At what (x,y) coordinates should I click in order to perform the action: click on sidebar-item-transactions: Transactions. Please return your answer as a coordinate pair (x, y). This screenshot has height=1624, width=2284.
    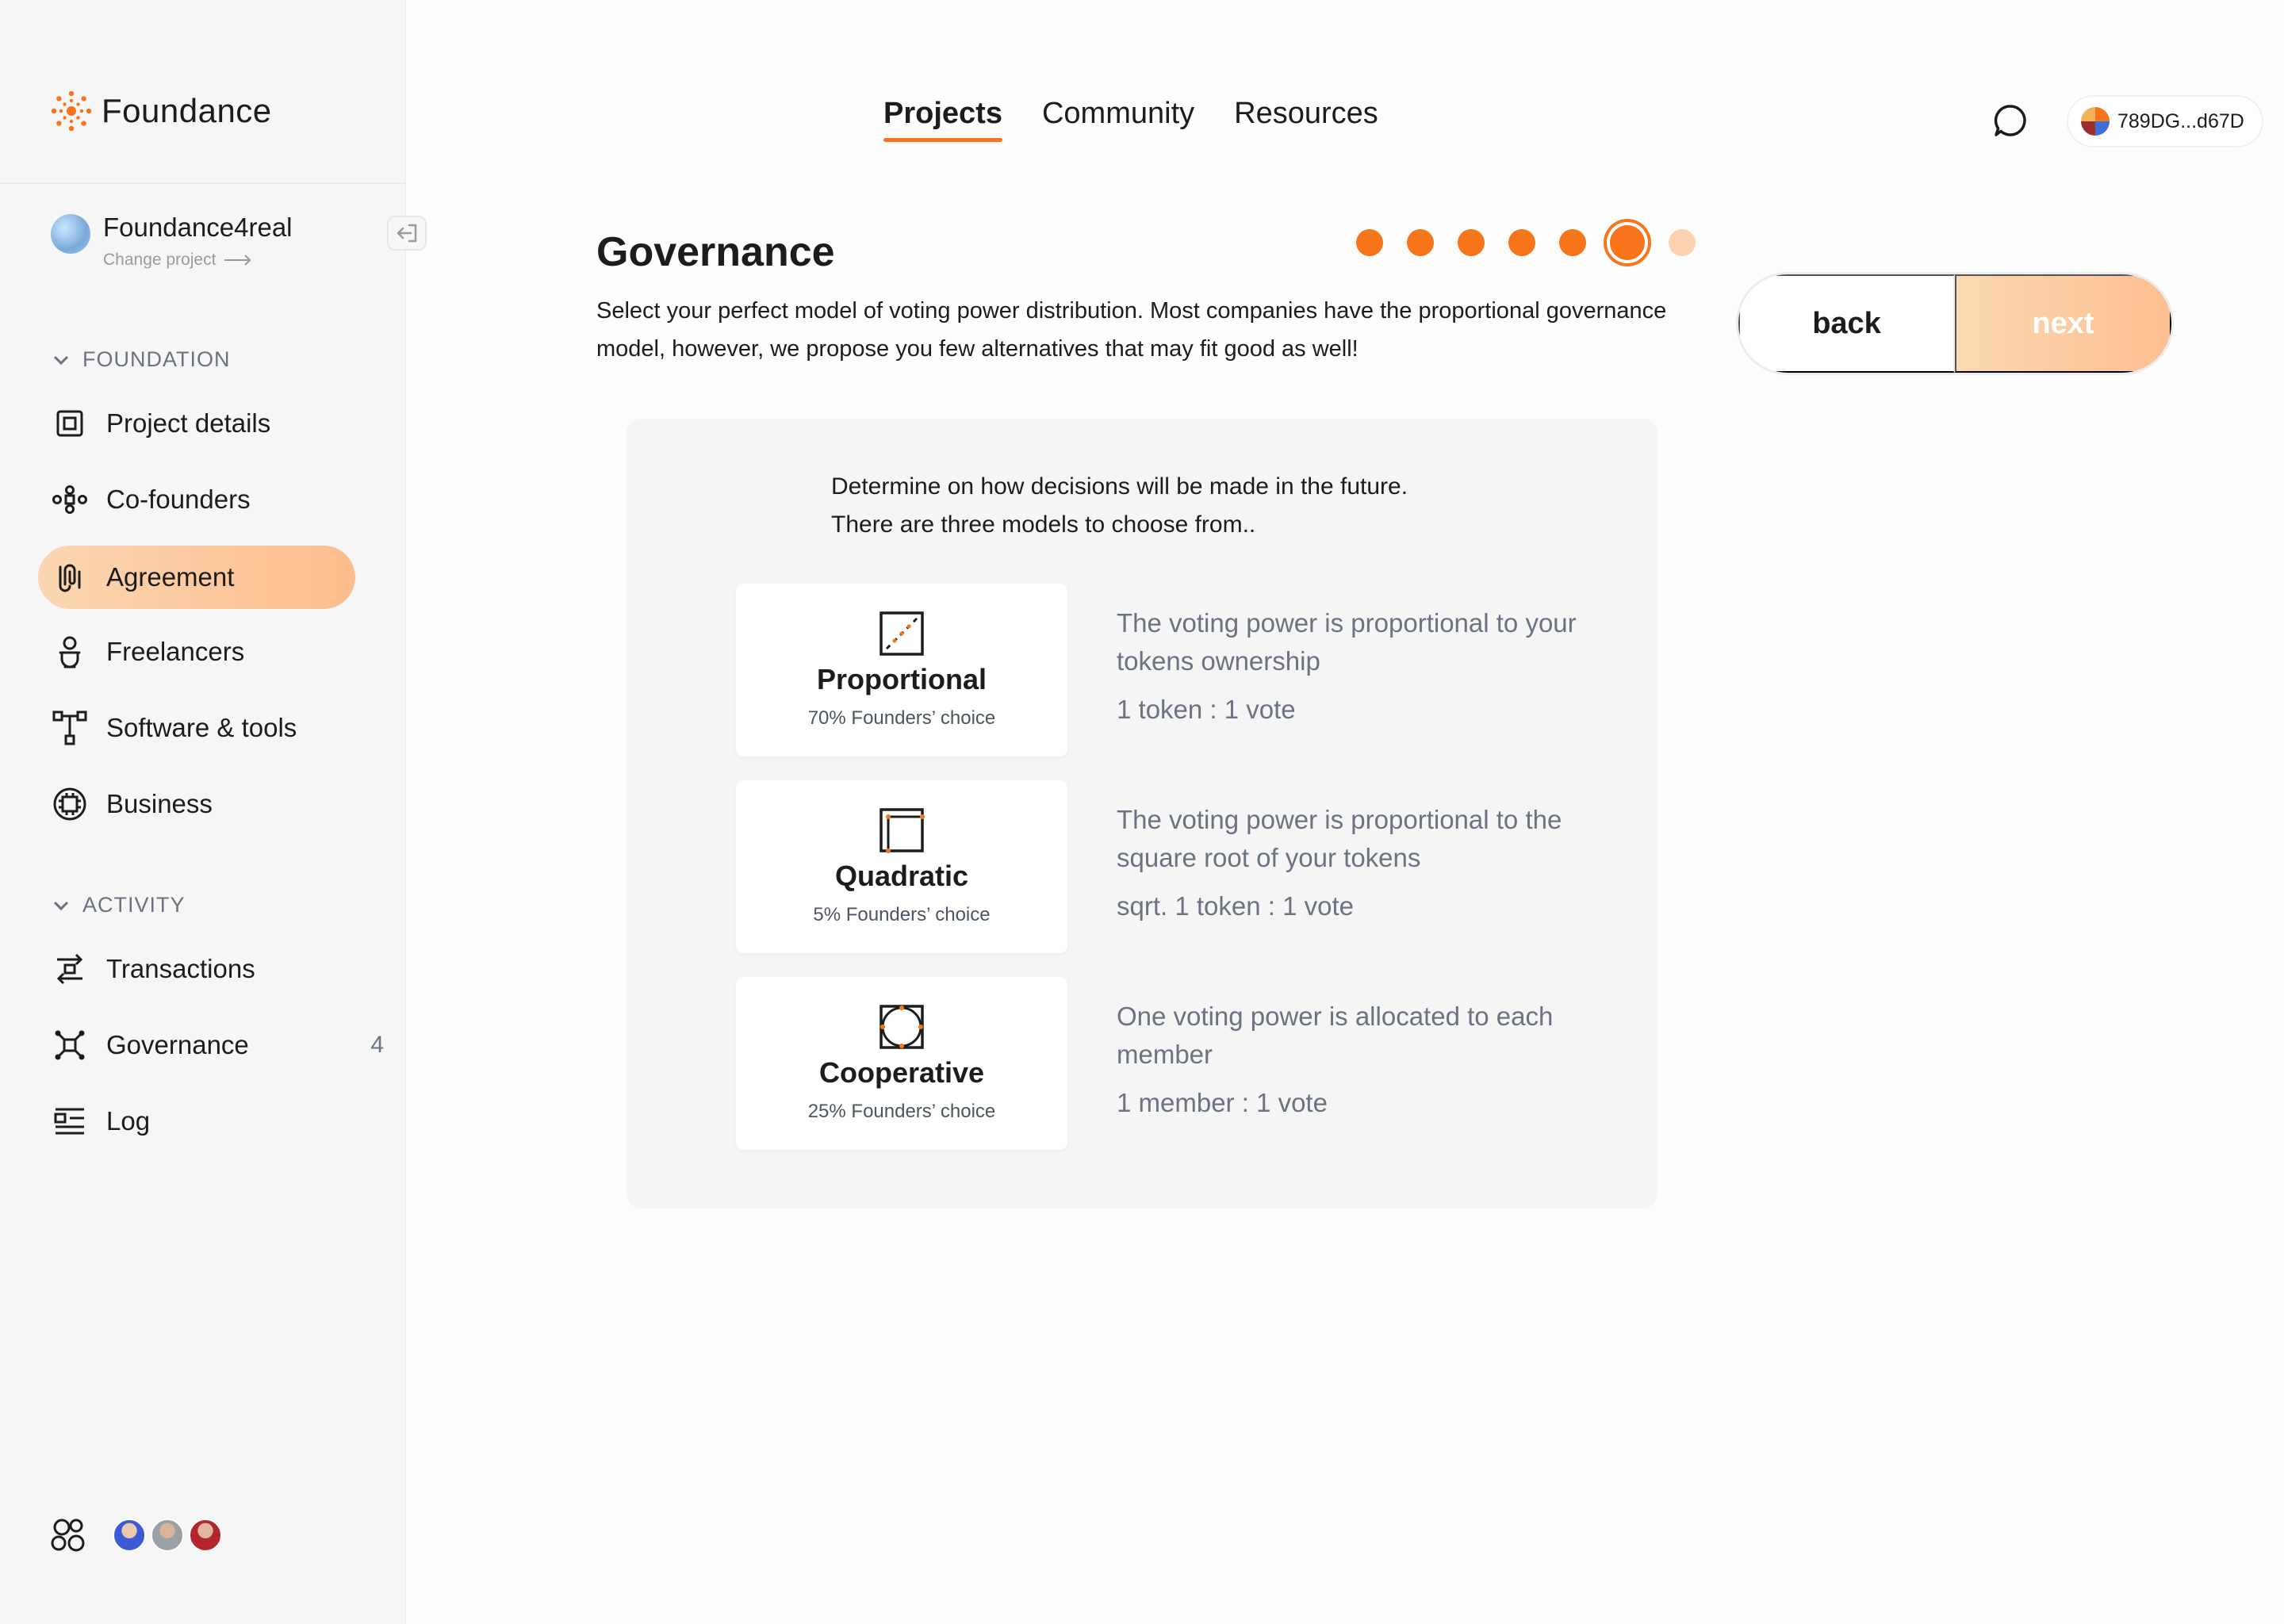
    Looking at the image, I should click on (196, 969).